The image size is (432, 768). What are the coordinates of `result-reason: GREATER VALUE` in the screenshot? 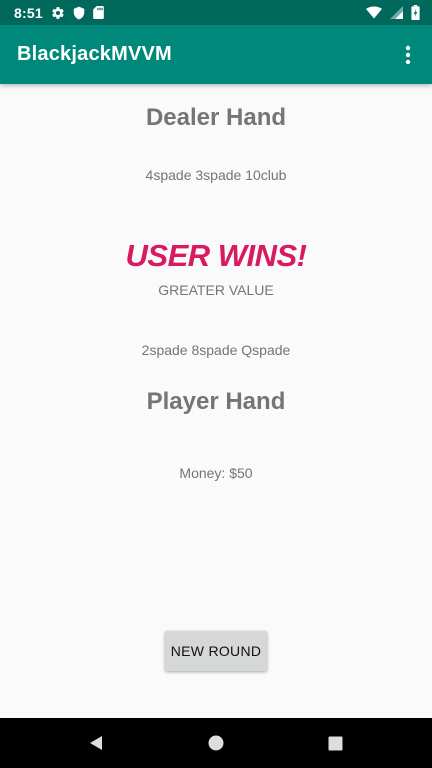 It's located at (216, 290).